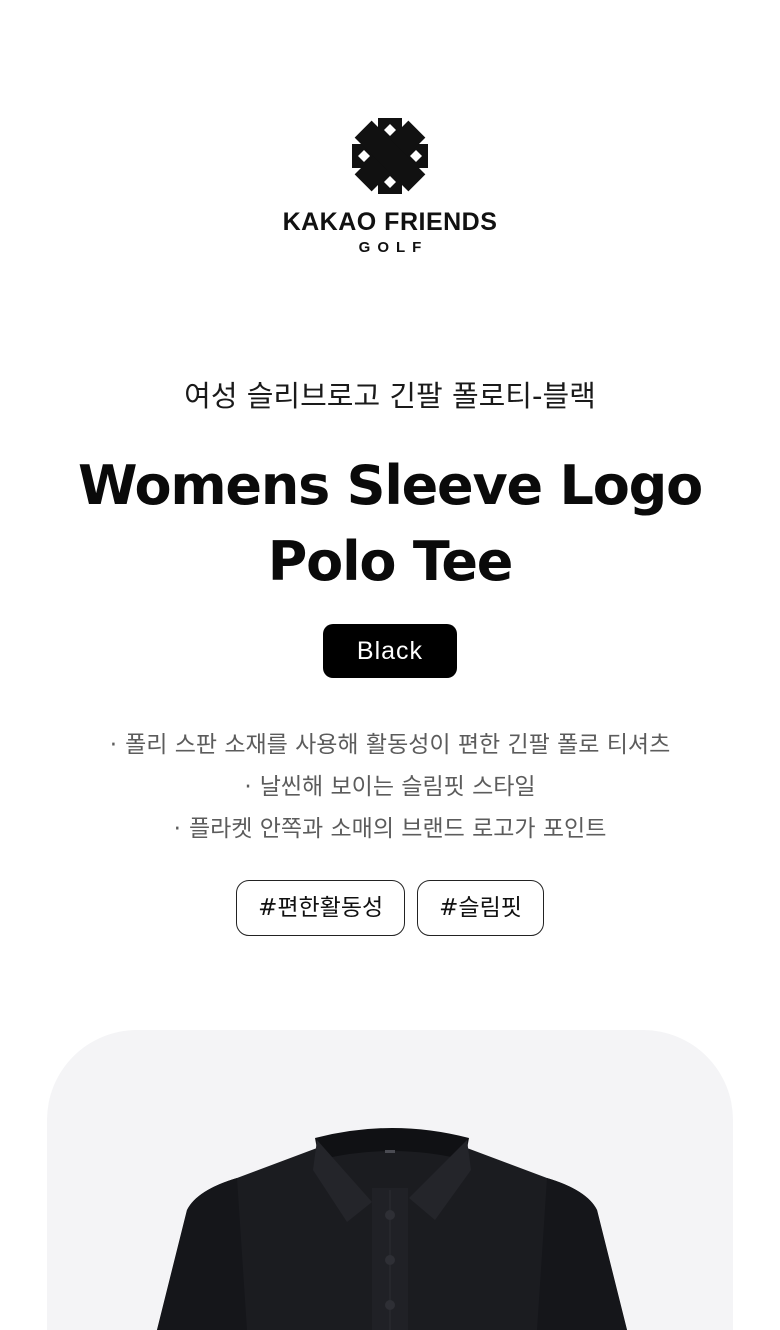 Image resolution: width=780 pixels, height=1330 pixels. What do you see at coordinates (390, 156) in the screenshot?
I see `kakao-friends-x-mark-icon` at bounding box center [390, 156].